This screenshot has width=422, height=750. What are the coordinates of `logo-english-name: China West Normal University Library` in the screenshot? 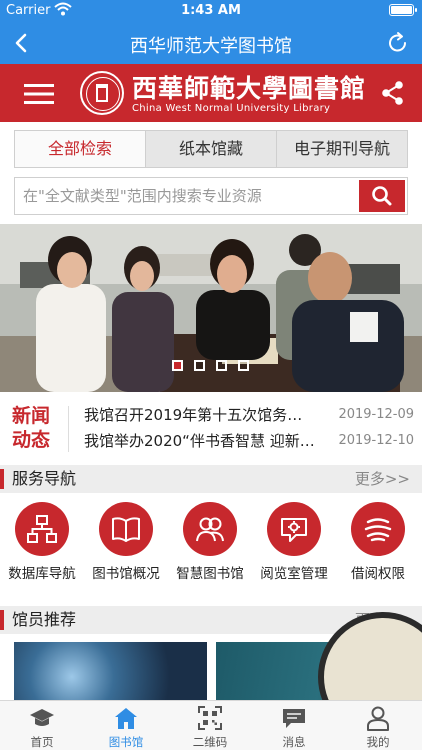 It's located at (231, 108).